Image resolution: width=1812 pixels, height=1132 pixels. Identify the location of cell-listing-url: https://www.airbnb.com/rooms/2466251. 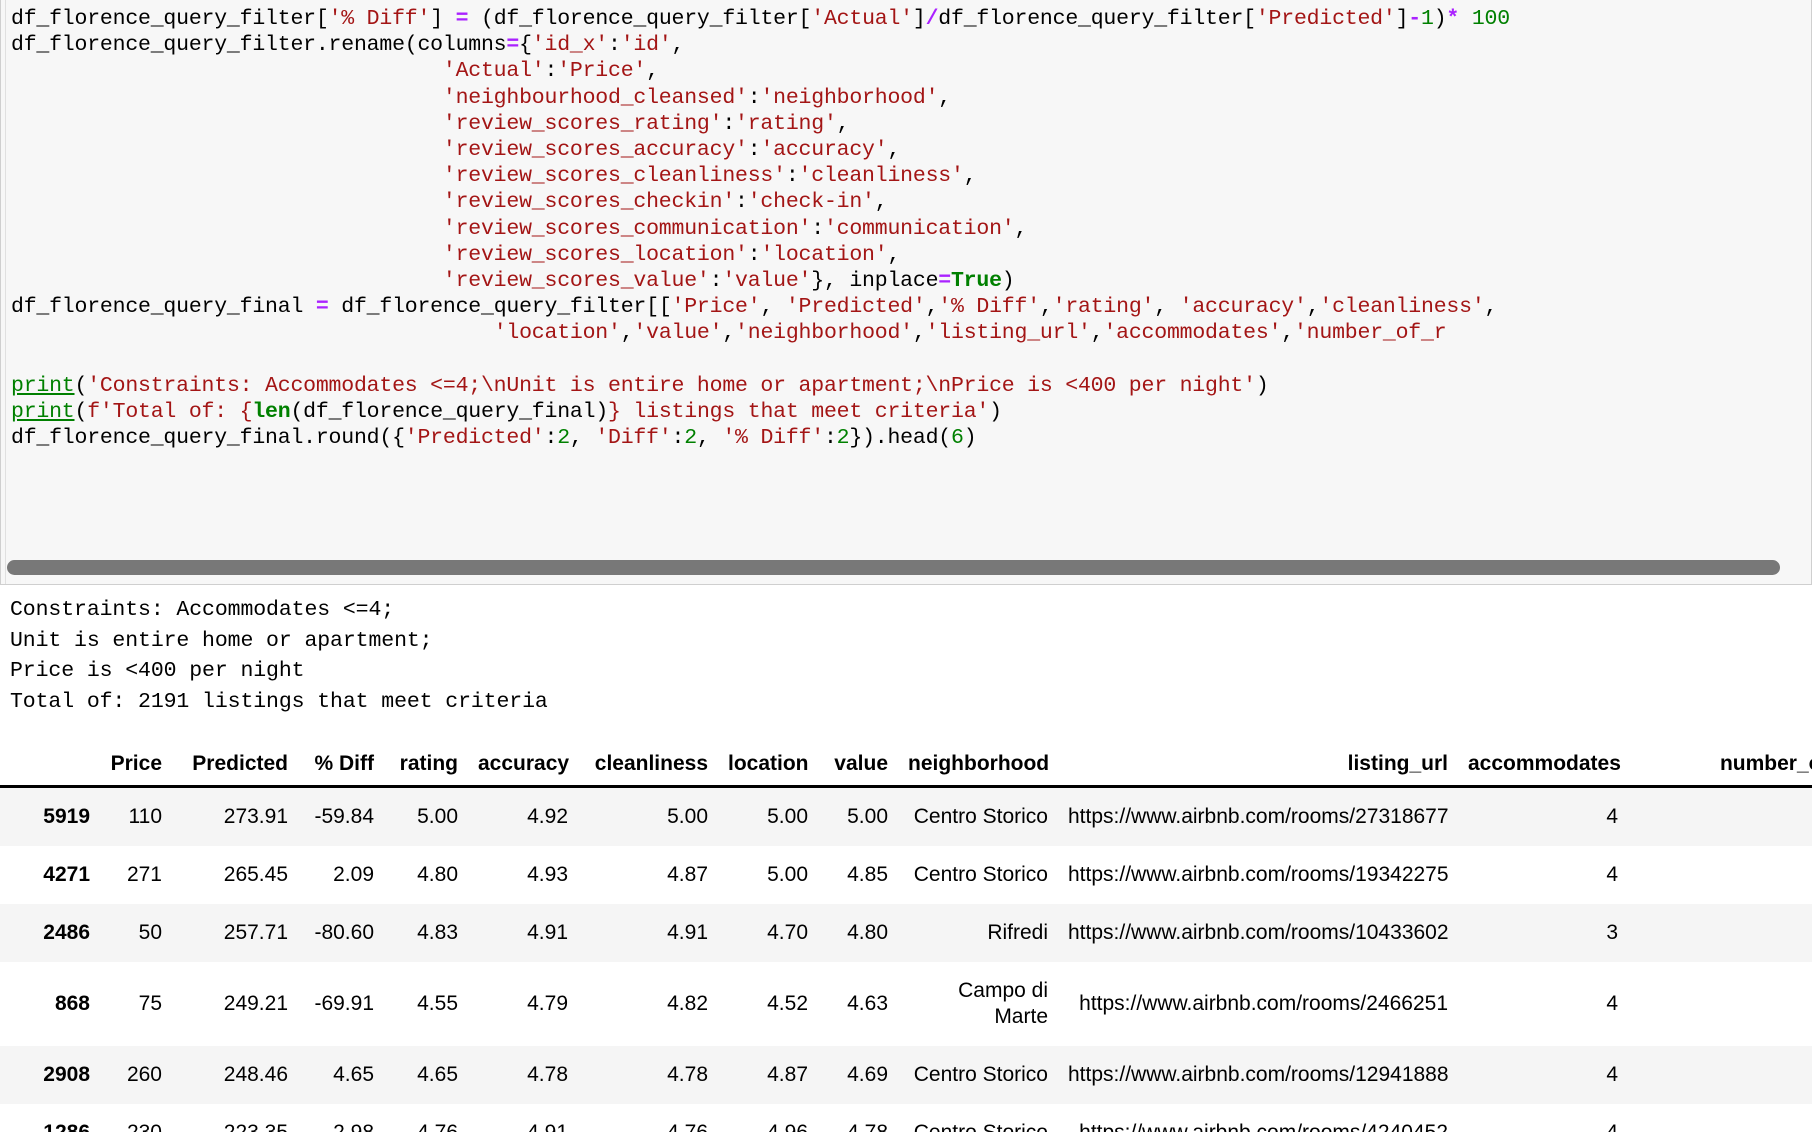
(1258, 1004).